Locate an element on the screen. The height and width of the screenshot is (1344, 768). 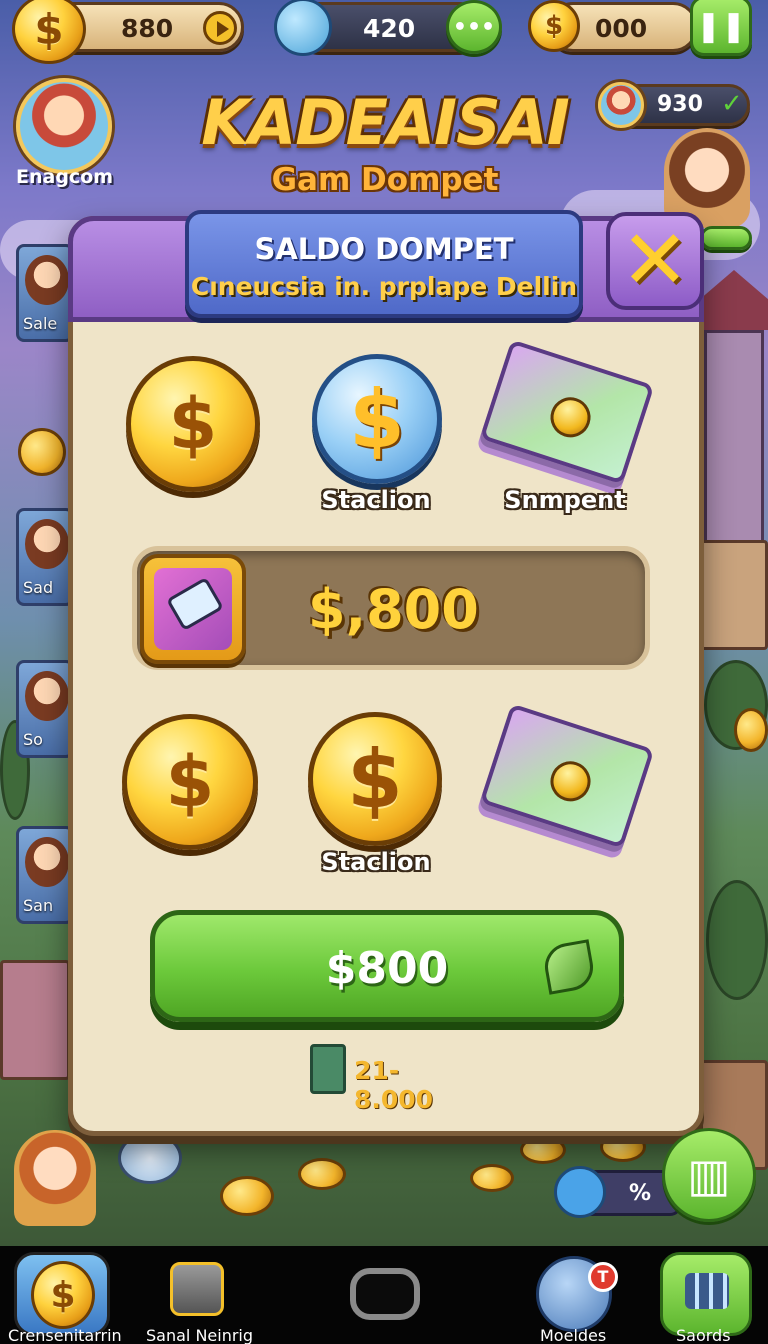
pause-button: ❚❚ is located at coordinates (721, 28).